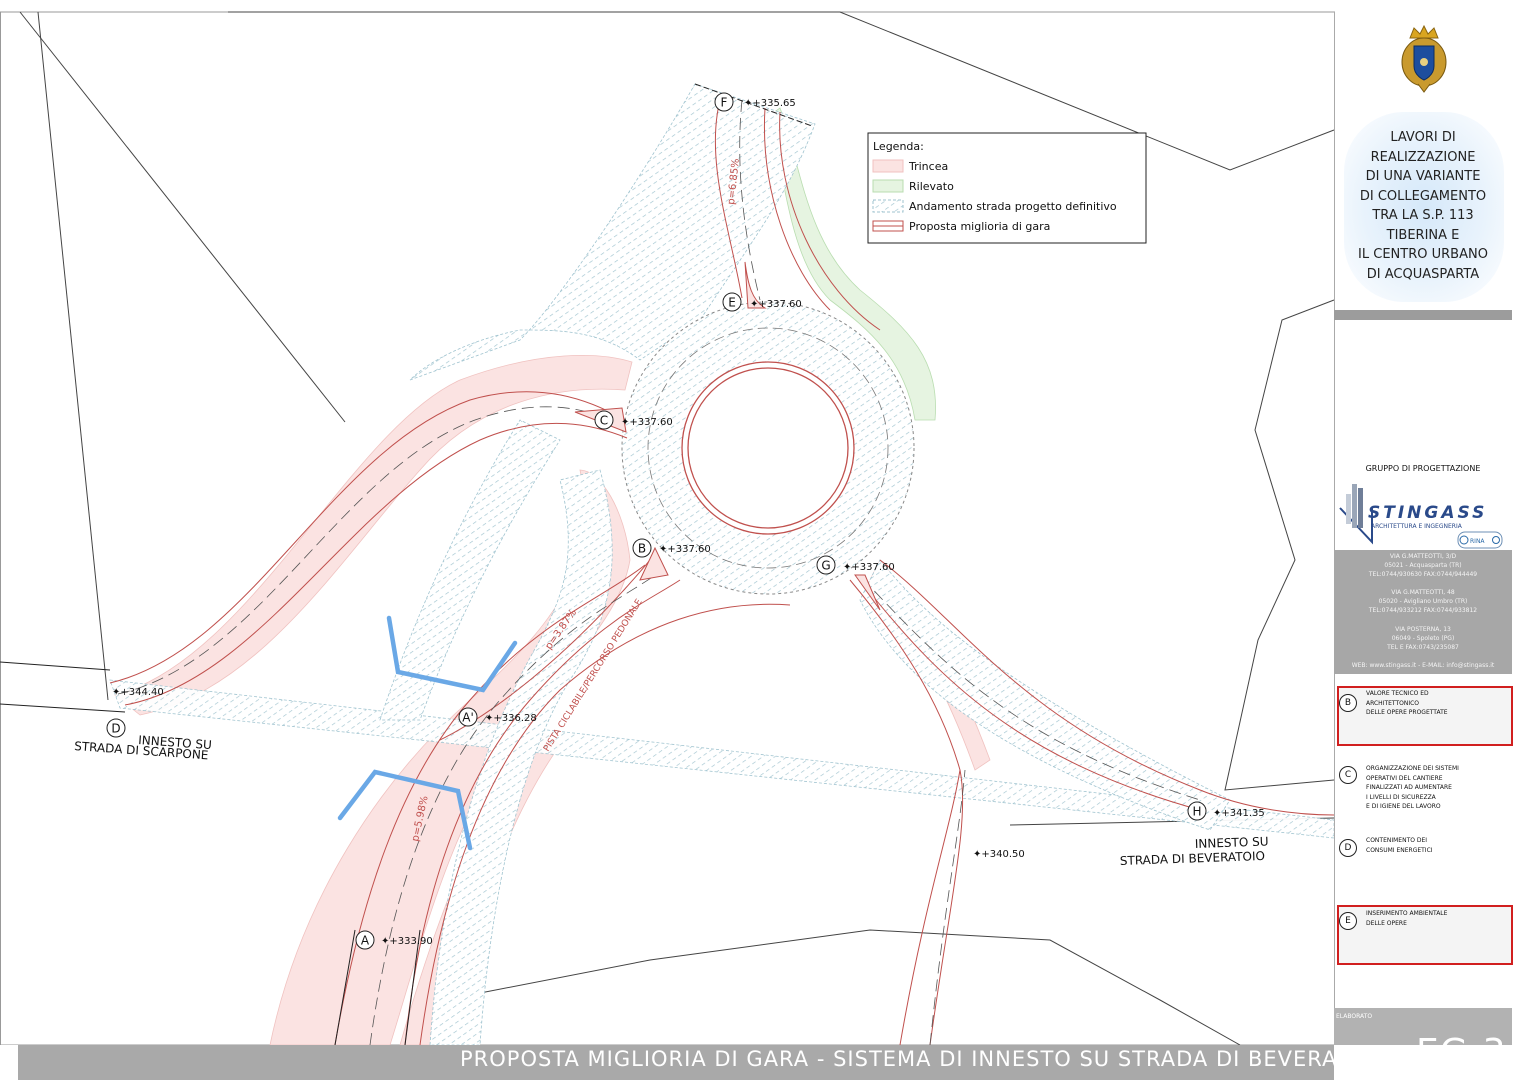  I want to click on criterion-c-line: OPERATIVI DEL CANTIERE, so click(1404, 778).